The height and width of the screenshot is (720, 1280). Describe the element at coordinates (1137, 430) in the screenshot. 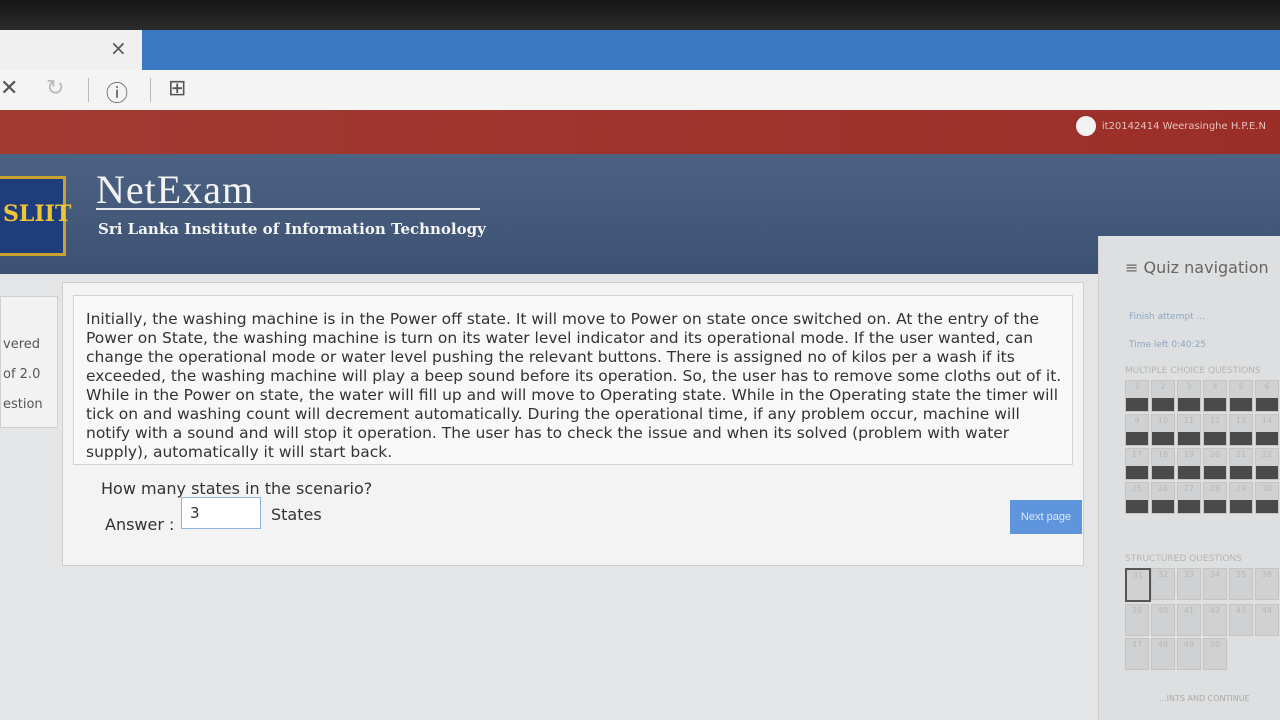

I see `question-nav-button: 9` at that location.